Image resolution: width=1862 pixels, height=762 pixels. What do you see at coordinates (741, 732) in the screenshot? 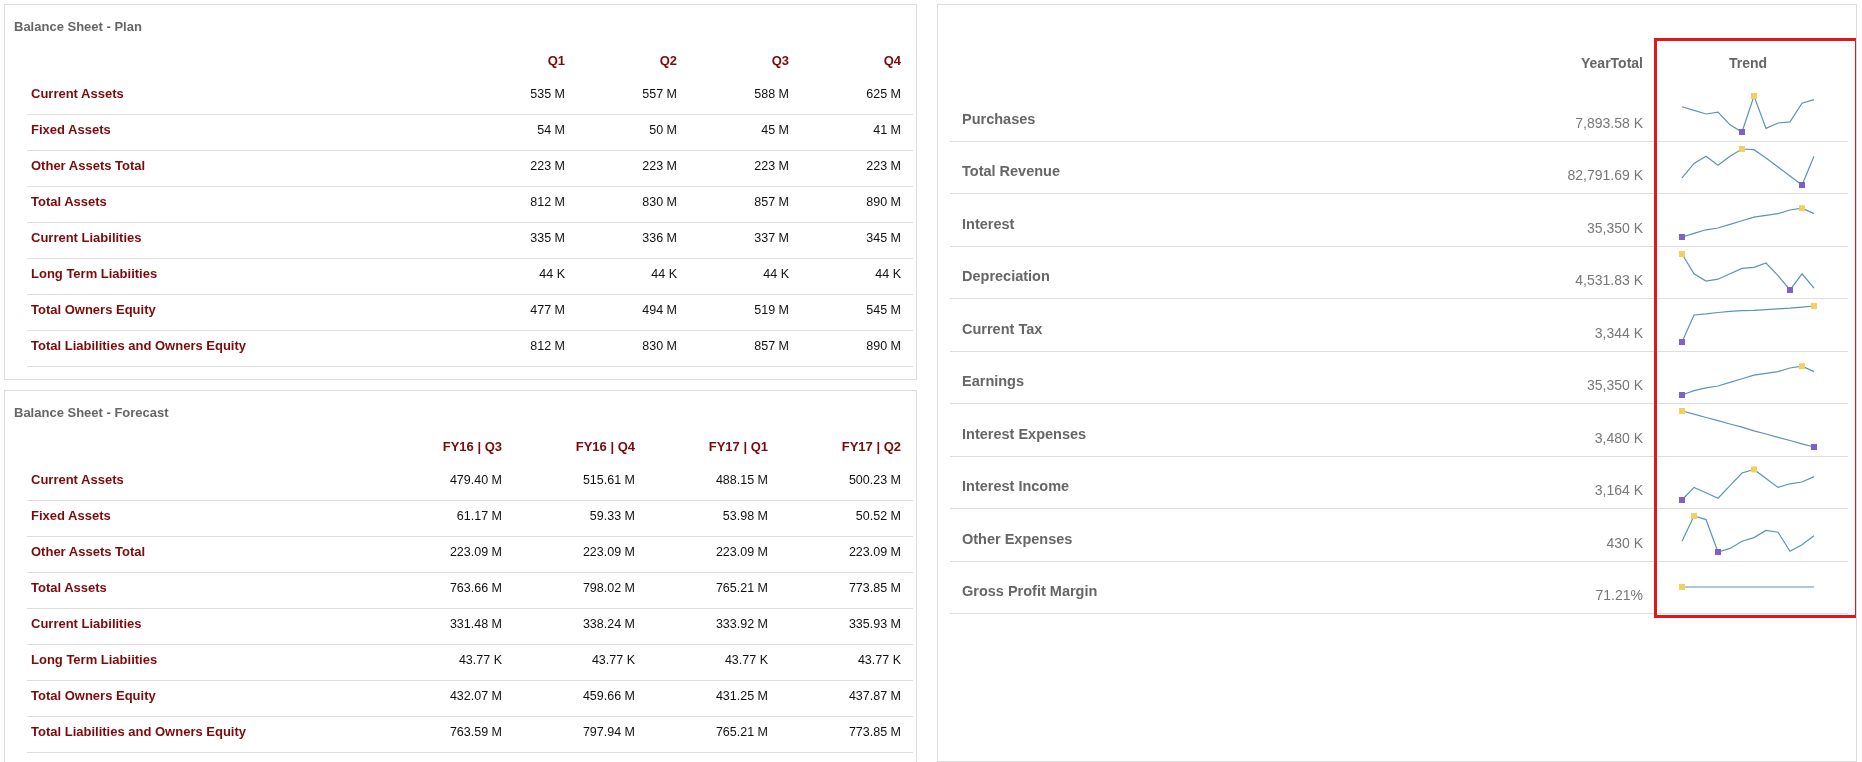
I see `table-cell-text: 765.21 M` at bounding box center [741, 732].